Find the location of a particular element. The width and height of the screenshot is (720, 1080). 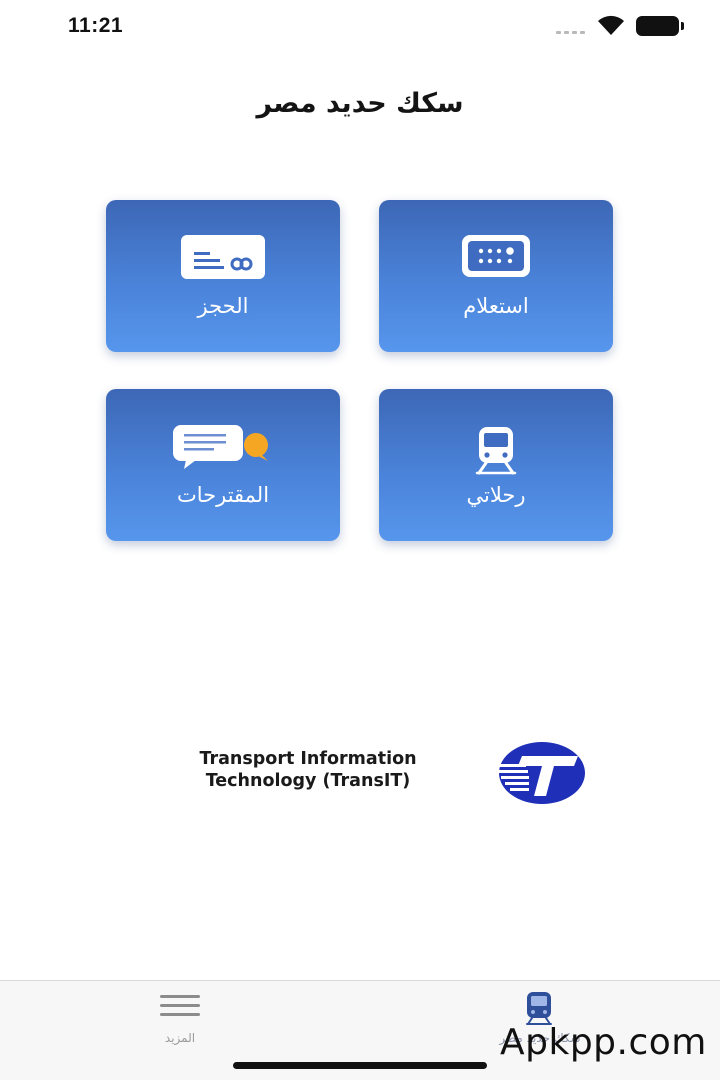

my-trips-tile: رحلاتي is located at coordinates (496, 465).